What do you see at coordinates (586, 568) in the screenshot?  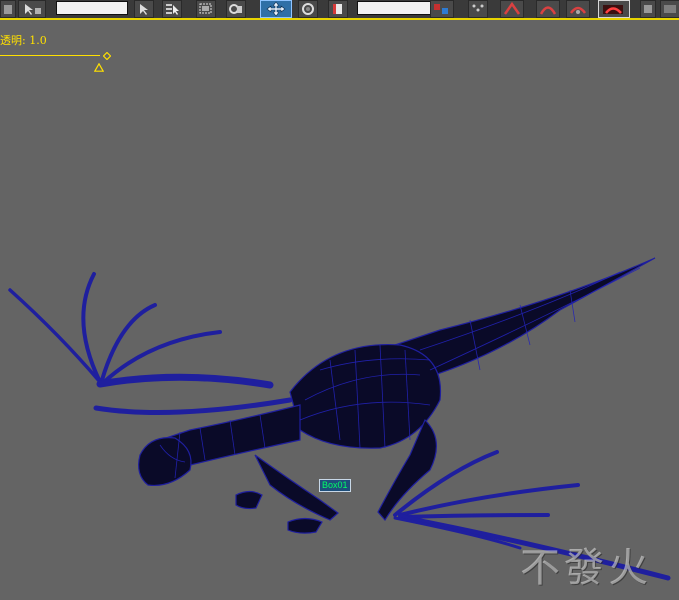 I see `watermark-text: 不發火` at bounding box center [586, 568].